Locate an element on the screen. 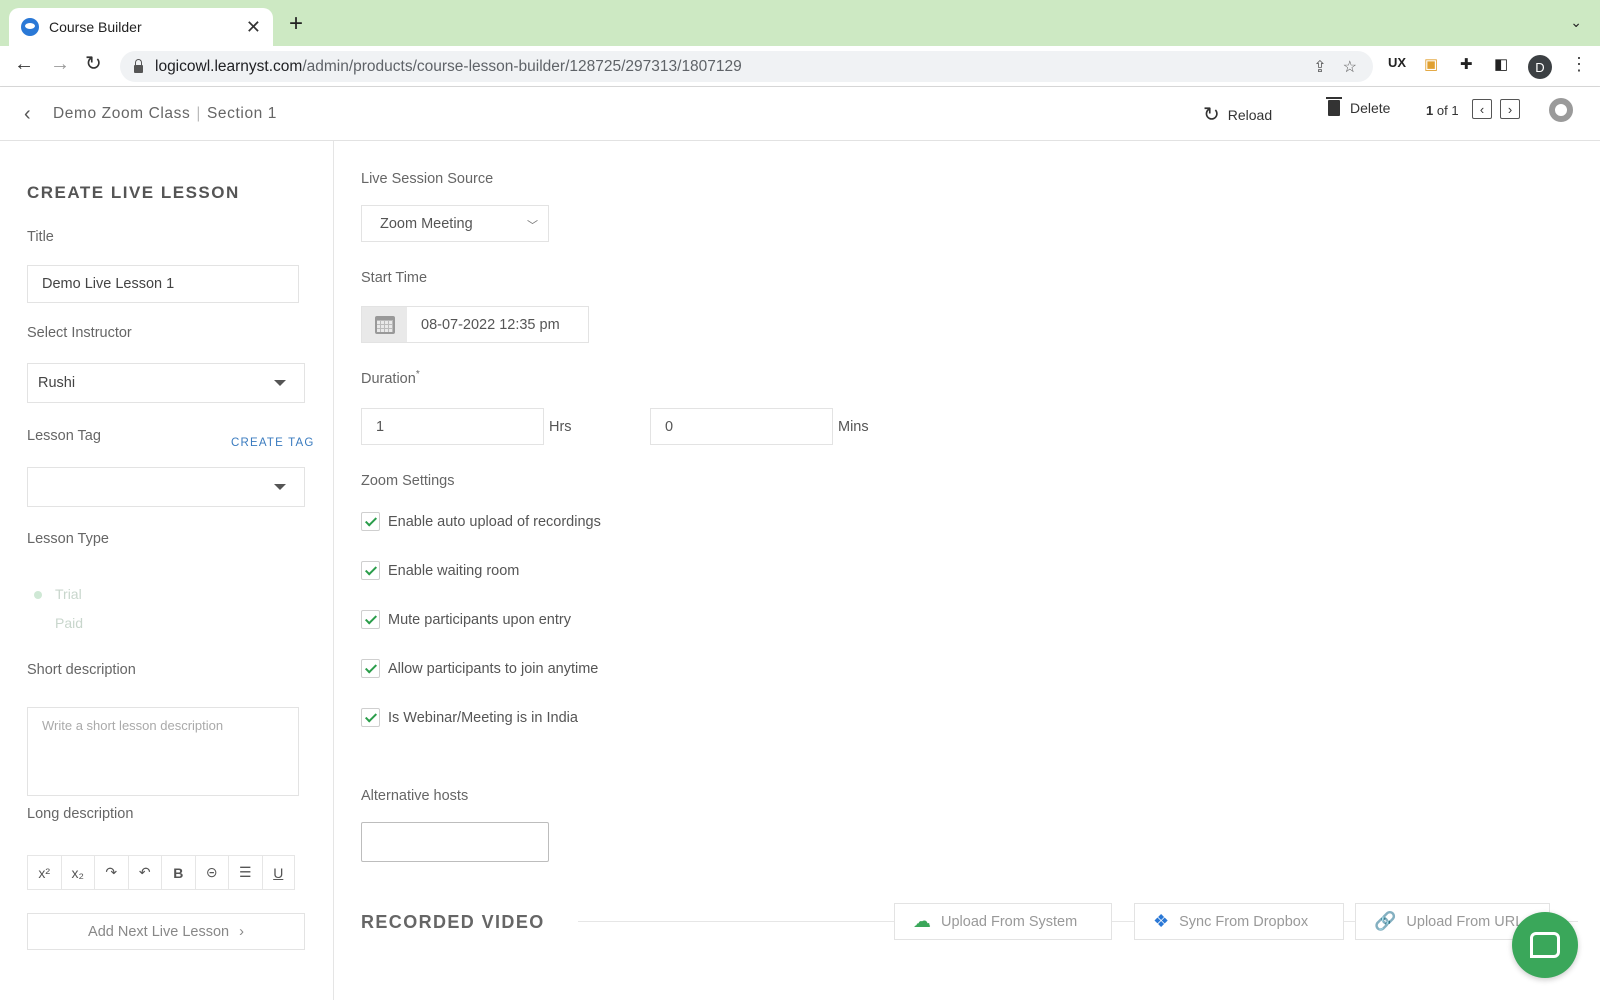  panel-title: CREATE LIVE LESSON is located at coordinates (133, 192).